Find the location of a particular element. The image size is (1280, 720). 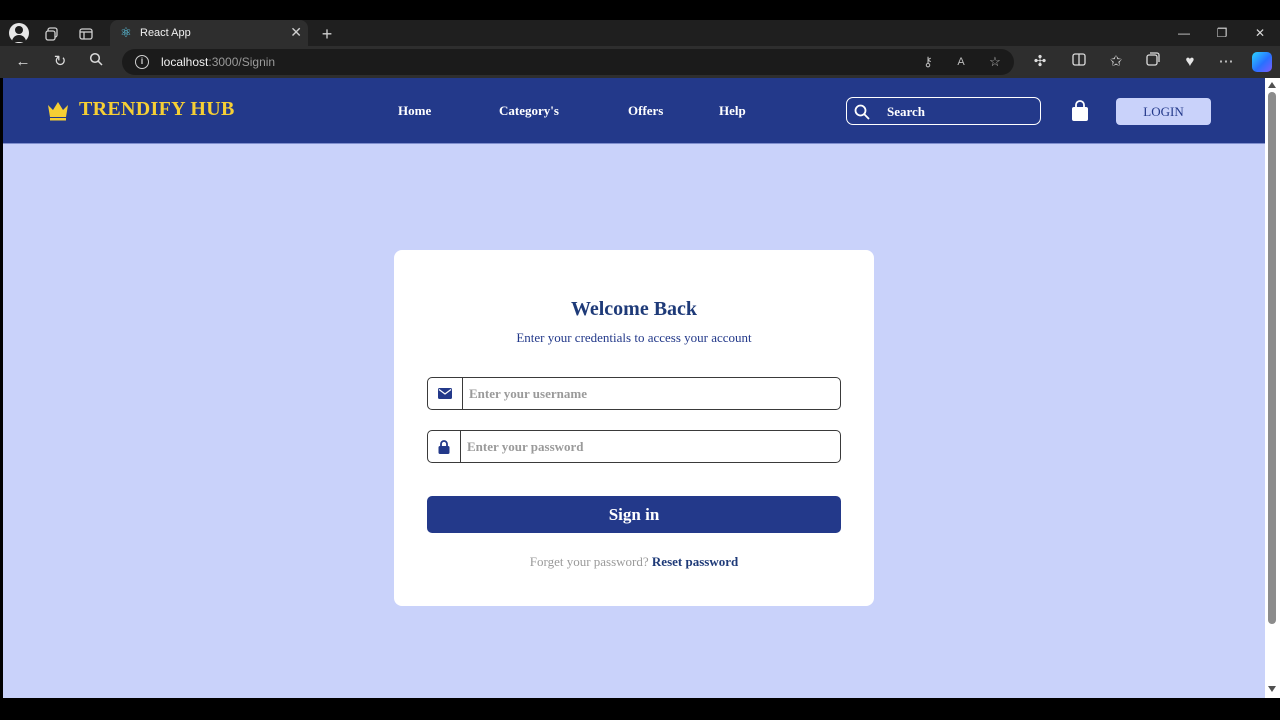

back-icon: ← is located at coordinates (23, 62).